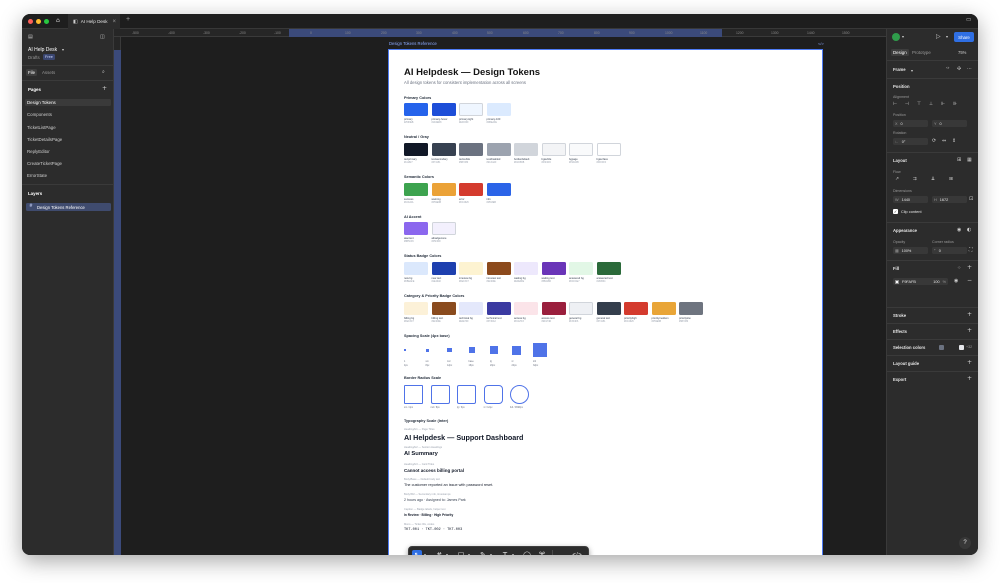  What do you see at coordinates (968, 20) in the screenshot?
I see `folder-icon: ▭` at bounding box center [968, 20].